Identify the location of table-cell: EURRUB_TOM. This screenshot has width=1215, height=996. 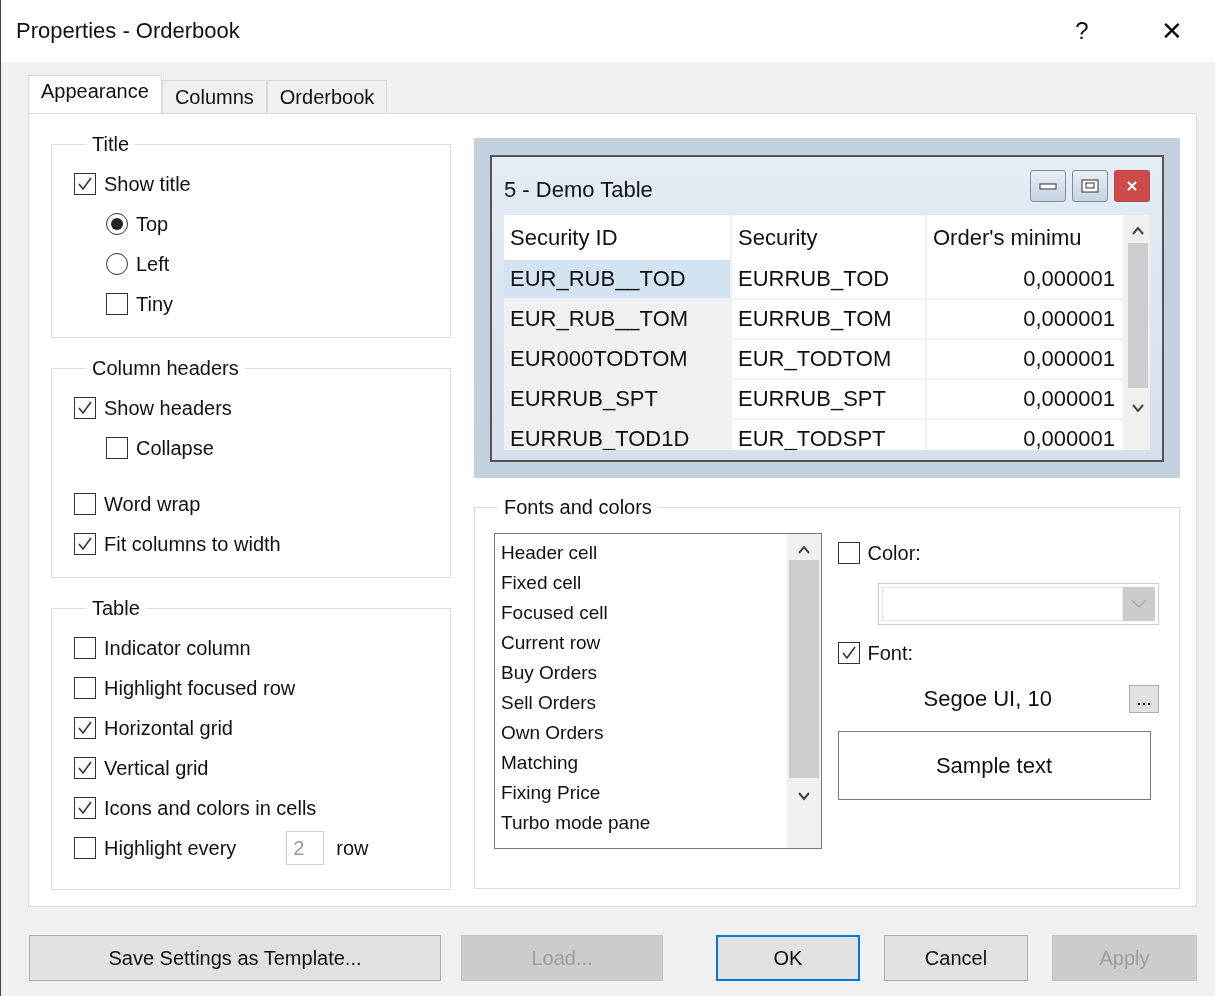
(829, 320).